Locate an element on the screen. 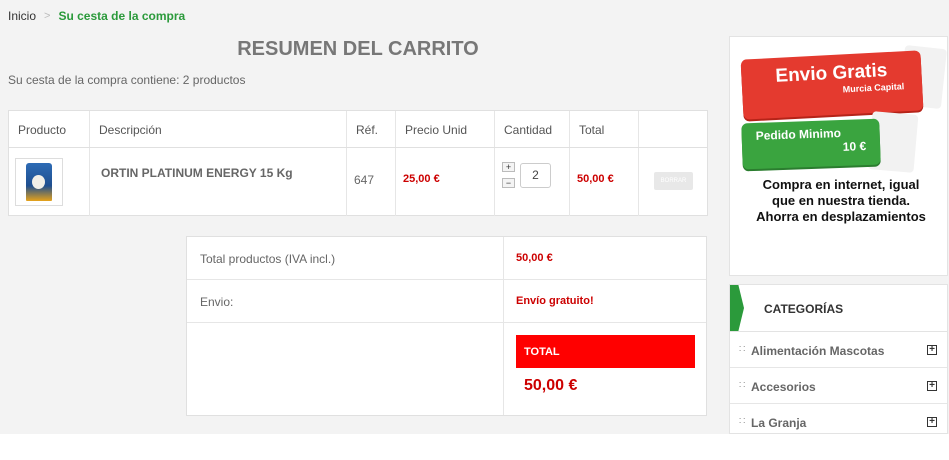  promo-tagline-line: Ahorra en desplazamientos is located at coordinates (841, 216).